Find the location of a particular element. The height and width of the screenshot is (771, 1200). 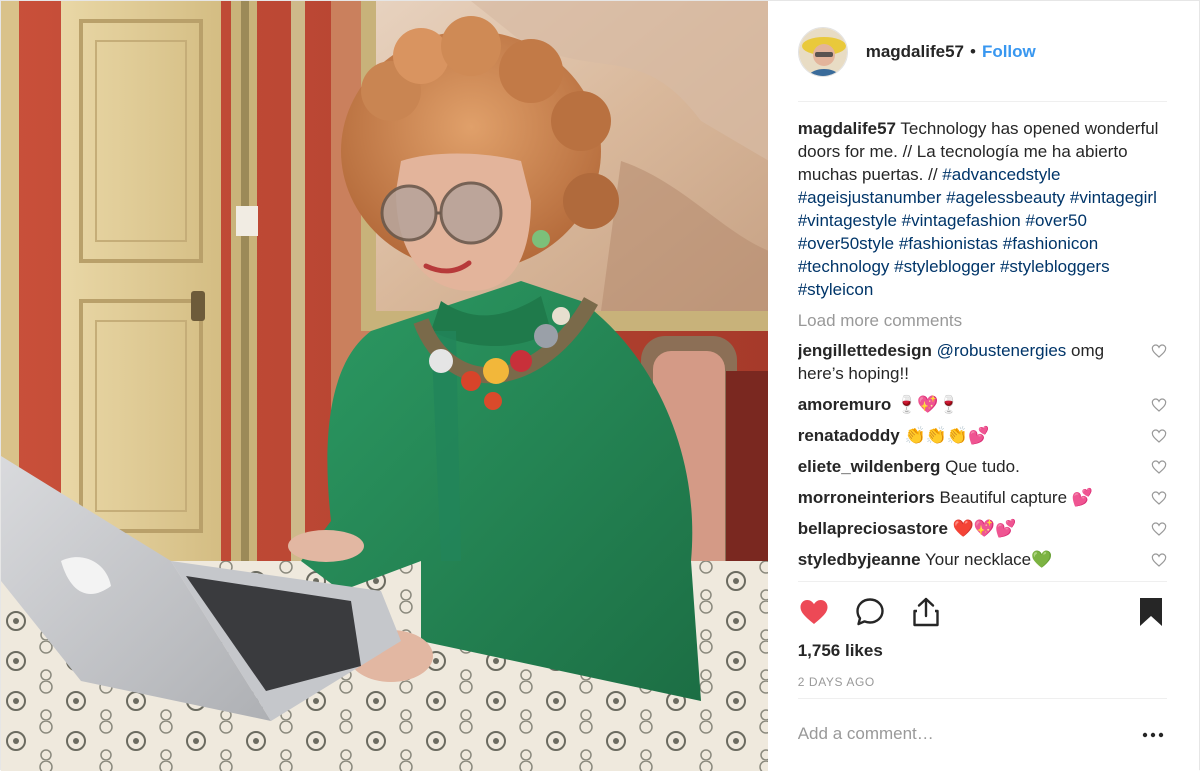

comment-text: ❤️💖💕 is located at coordinates (984, 528).